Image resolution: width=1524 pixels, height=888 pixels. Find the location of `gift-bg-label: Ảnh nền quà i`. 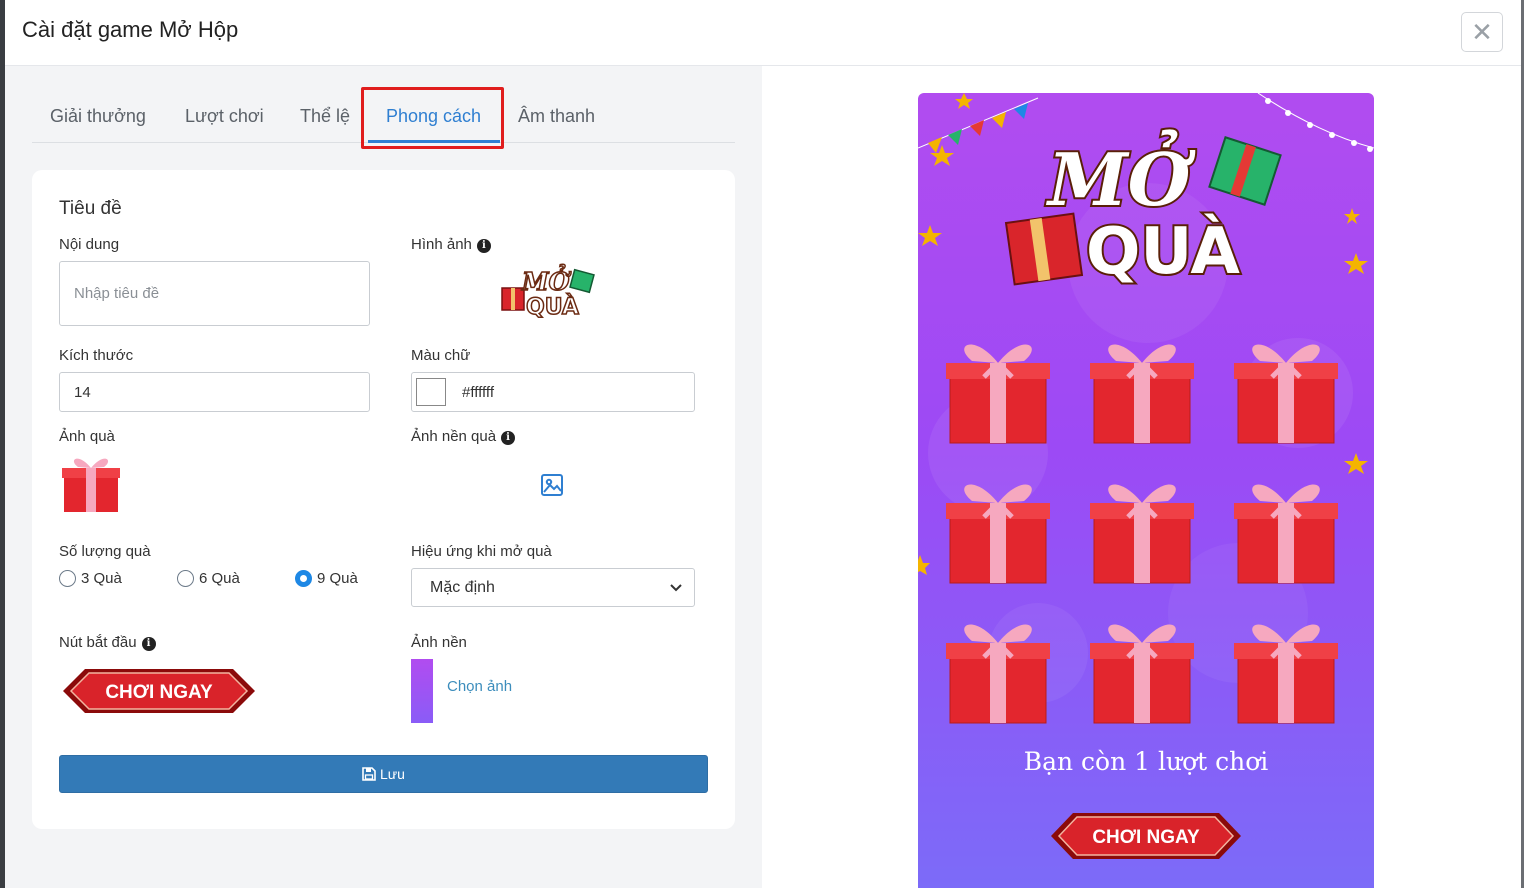

gift-bg-label: Ảnh nền quà i is located at coordinates (463, 436).